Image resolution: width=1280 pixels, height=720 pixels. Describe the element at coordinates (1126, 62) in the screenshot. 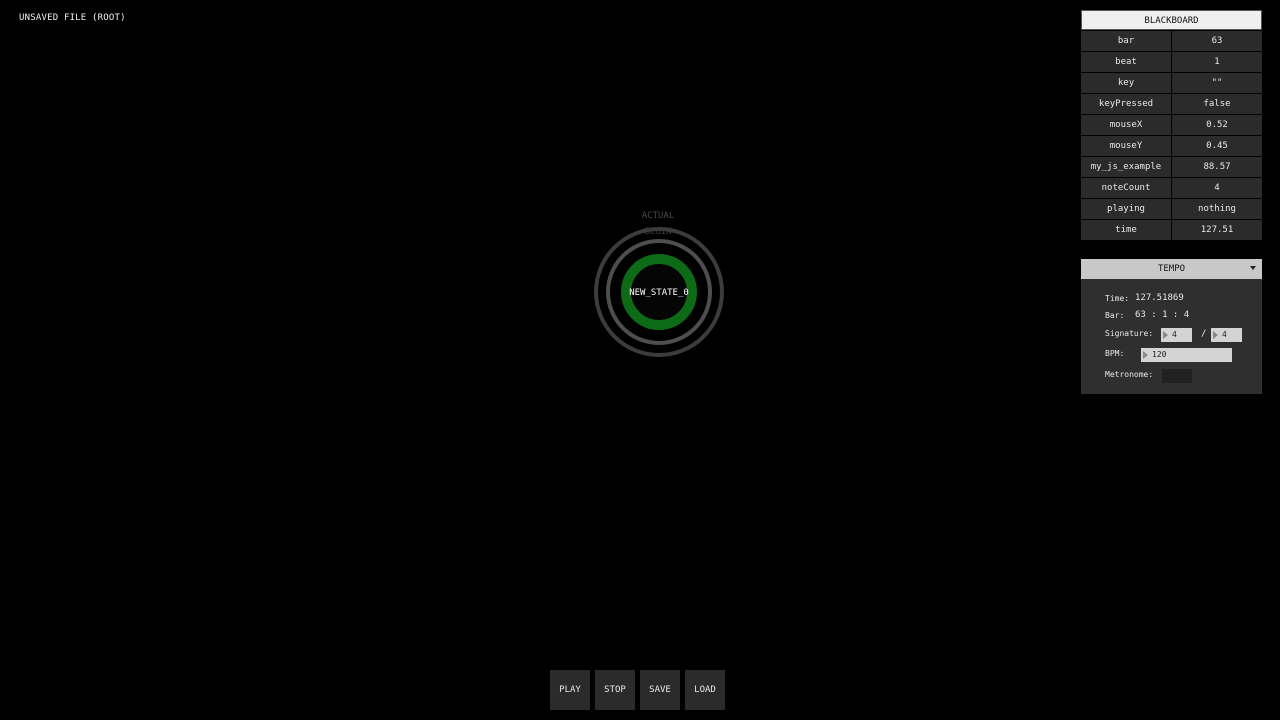

I see `blackboard-key: beat` at that location.